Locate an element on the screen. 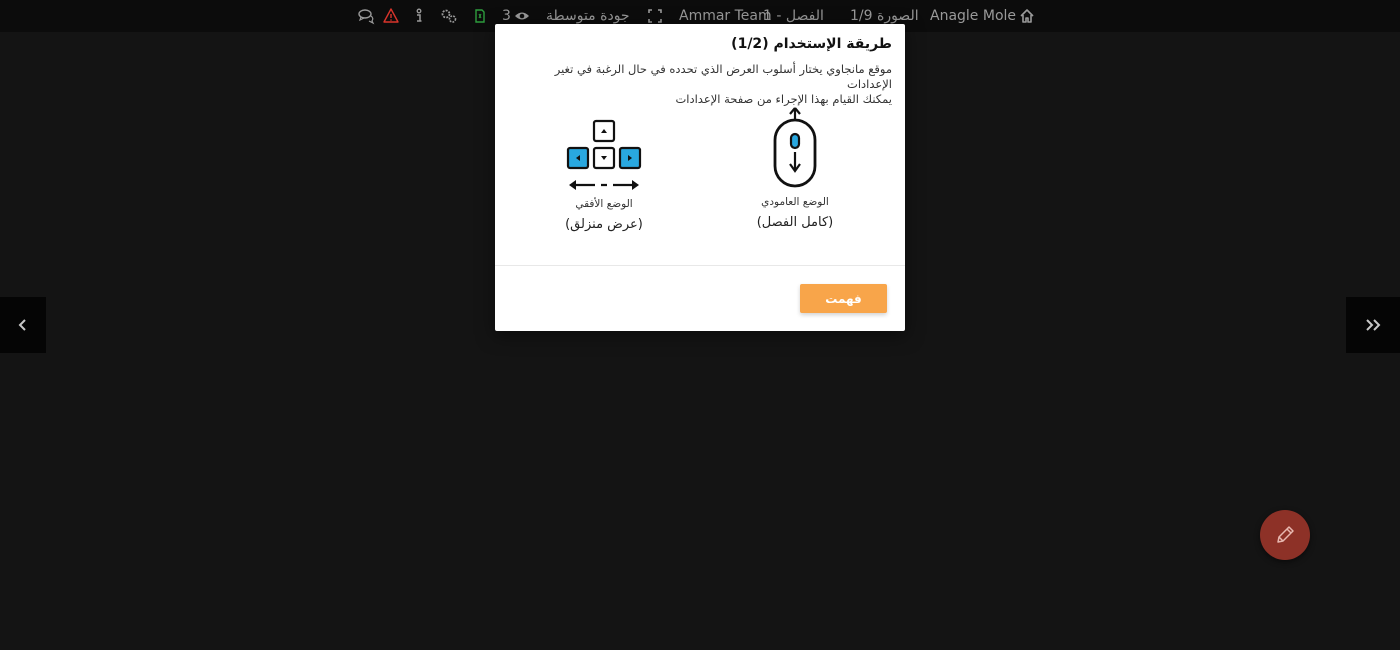 The height and width of the screenshot is (650, 1400). warning-icon is located at coordinates (391, 16).